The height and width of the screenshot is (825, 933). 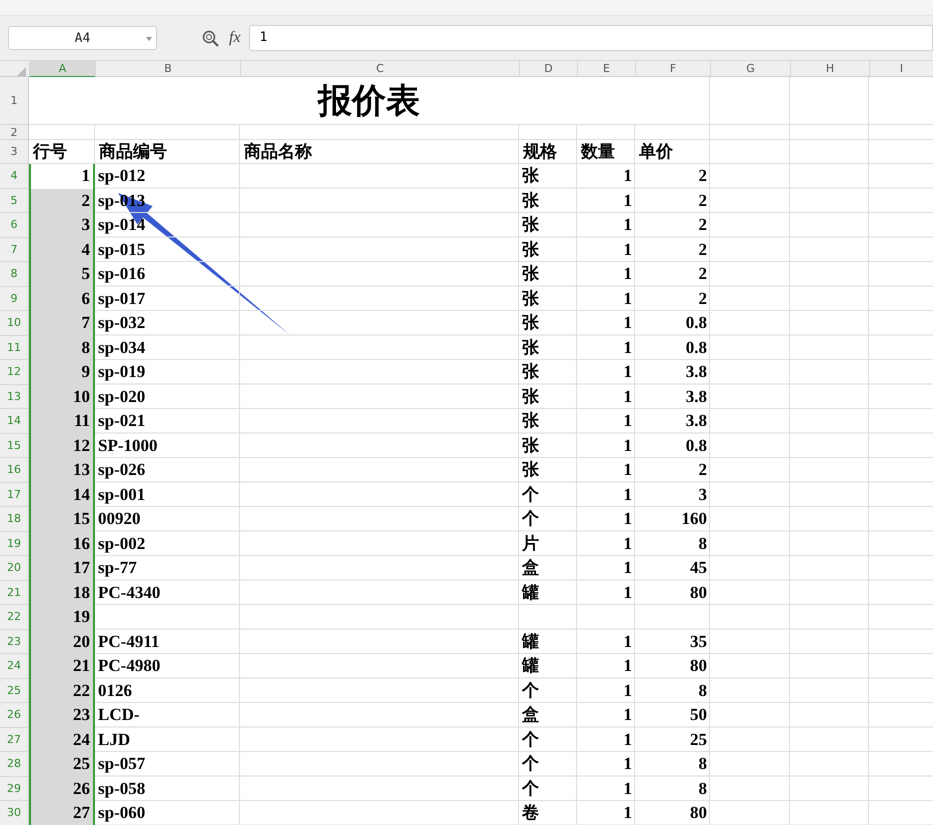 What do you see at coordinates (14, 421) in the screenshot?
I see `row-header: 14` at bounding box center [14, 421].